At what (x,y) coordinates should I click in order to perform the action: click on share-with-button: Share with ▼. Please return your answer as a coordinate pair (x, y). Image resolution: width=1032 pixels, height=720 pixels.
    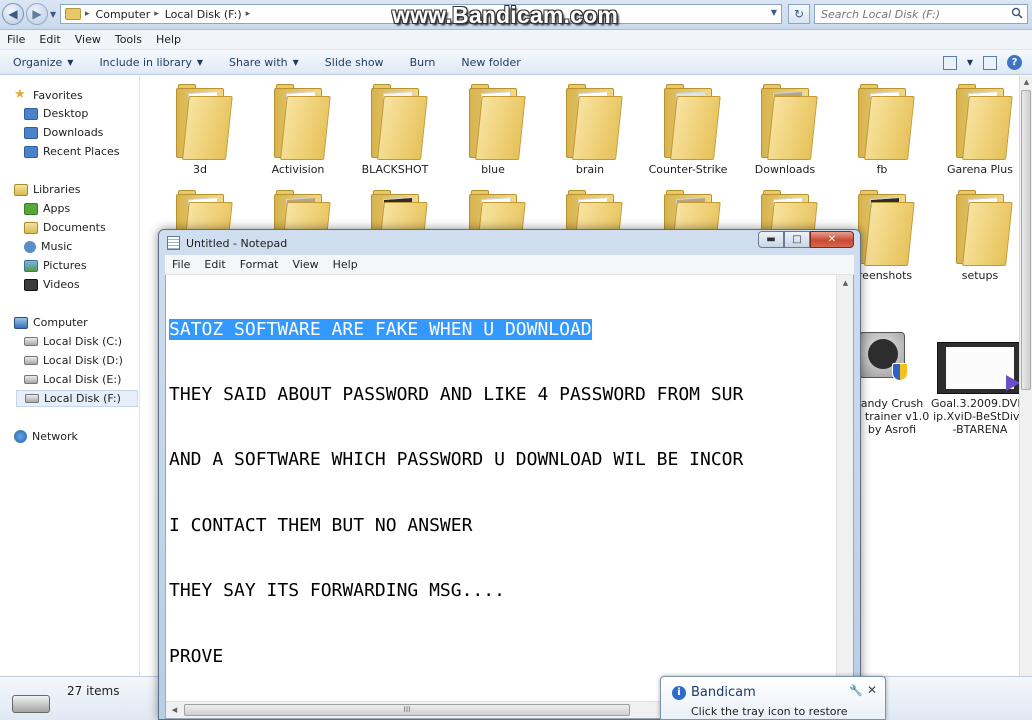
    Looking at the image, I should click on (264, 62).